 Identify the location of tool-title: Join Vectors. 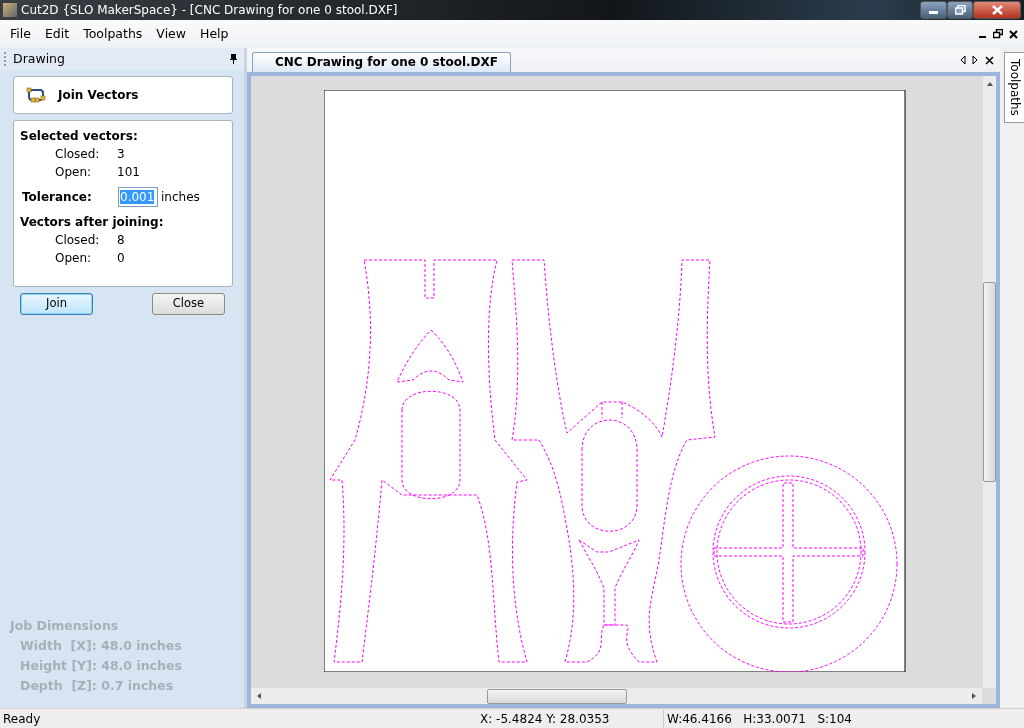
(98, 95).